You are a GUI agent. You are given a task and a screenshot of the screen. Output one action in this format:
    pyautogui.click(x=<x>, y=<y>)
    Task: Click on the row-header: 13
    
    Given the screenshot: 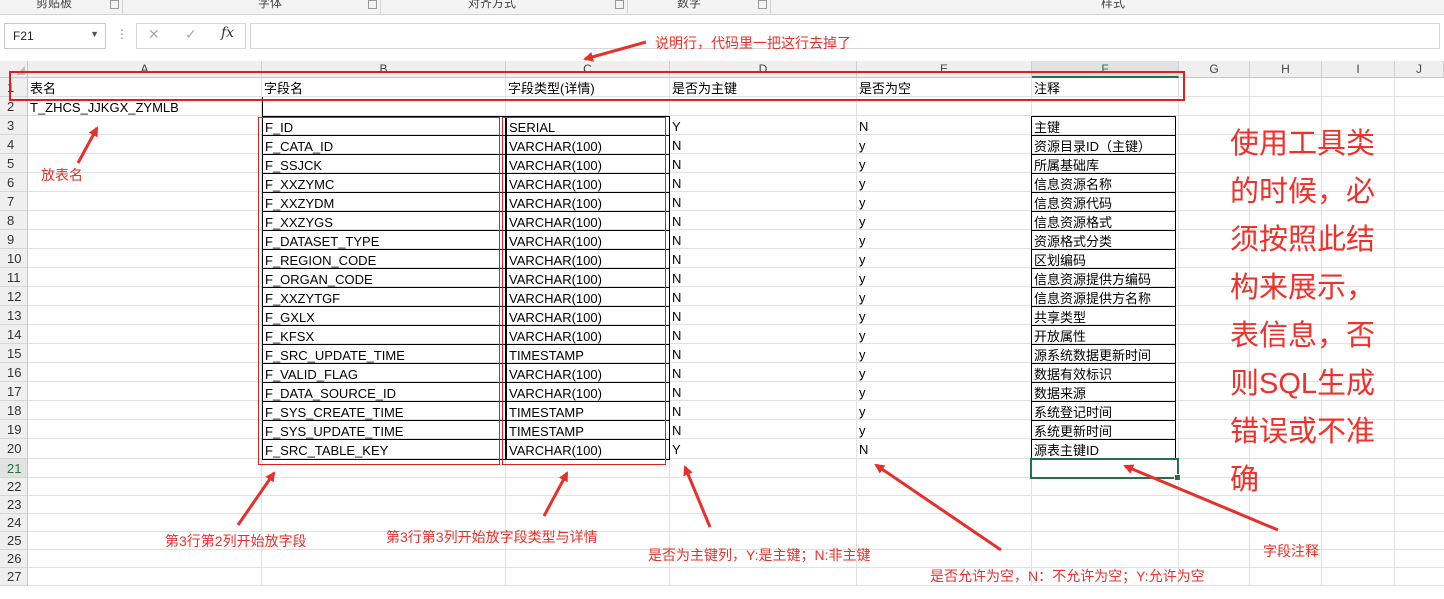 What is the action you would take?
    pyautogui.click(x=14, y=315)
    